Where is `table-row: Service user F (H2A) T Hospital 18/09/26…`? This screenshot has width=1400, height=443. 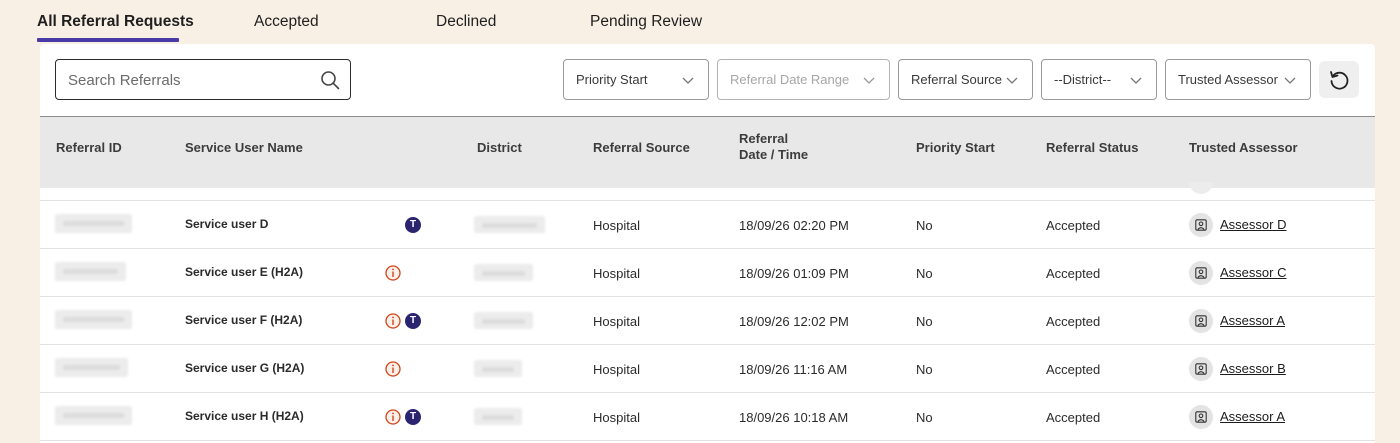
table-row: Service user F (H2A) T Hospital 18/09/26… is located at coordinates (707, 321).